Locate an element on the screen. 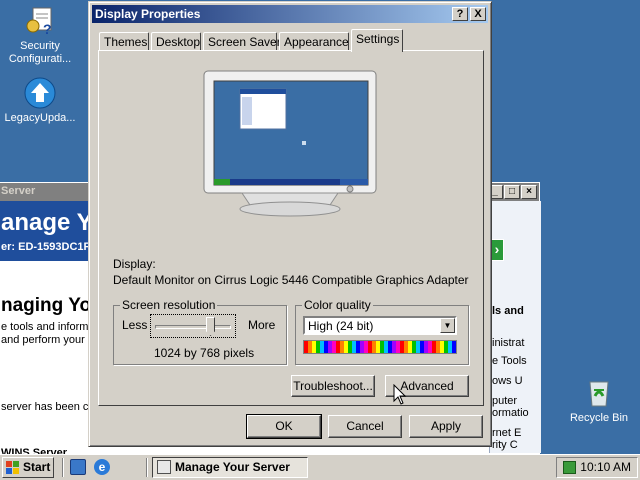  bg-right-link: rity C is located at coordinates (505, 445).